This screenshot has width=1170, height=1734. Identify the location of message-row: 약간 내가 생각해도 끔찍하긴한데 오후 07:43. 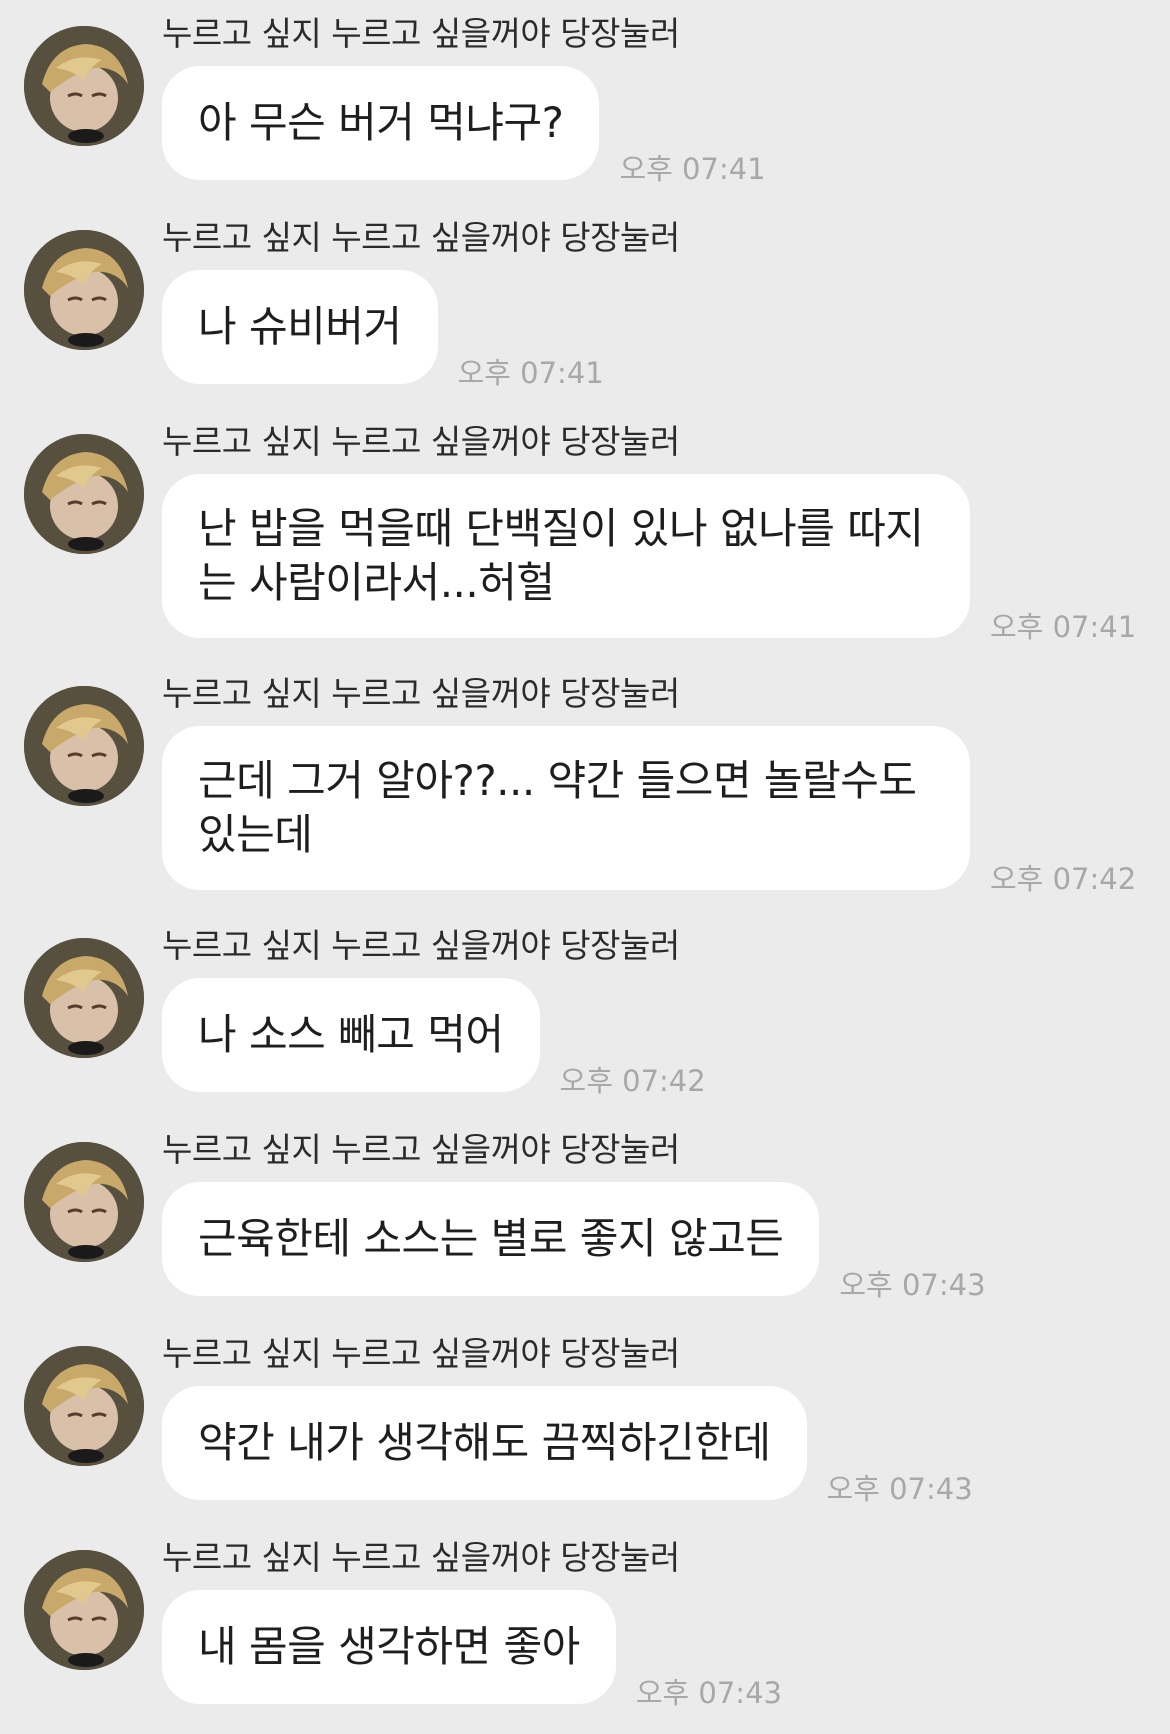
(567, 1446).